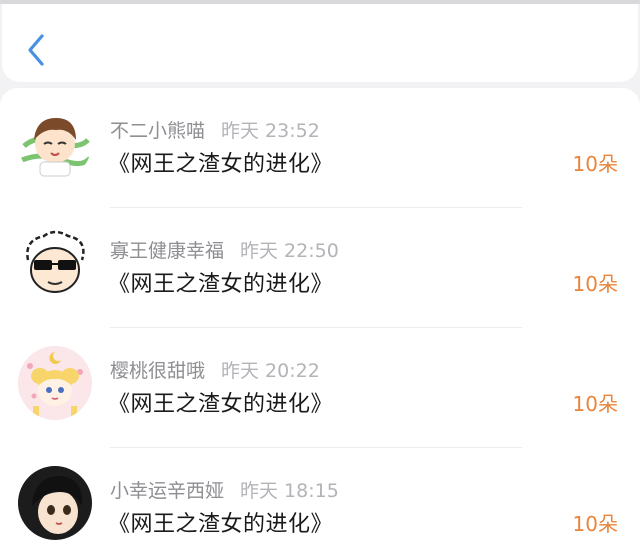  What do you see at coordinates (157, 371) in the screenshot?
I see `username: 樱桃很甜哦` at bounding box center [157, 371].